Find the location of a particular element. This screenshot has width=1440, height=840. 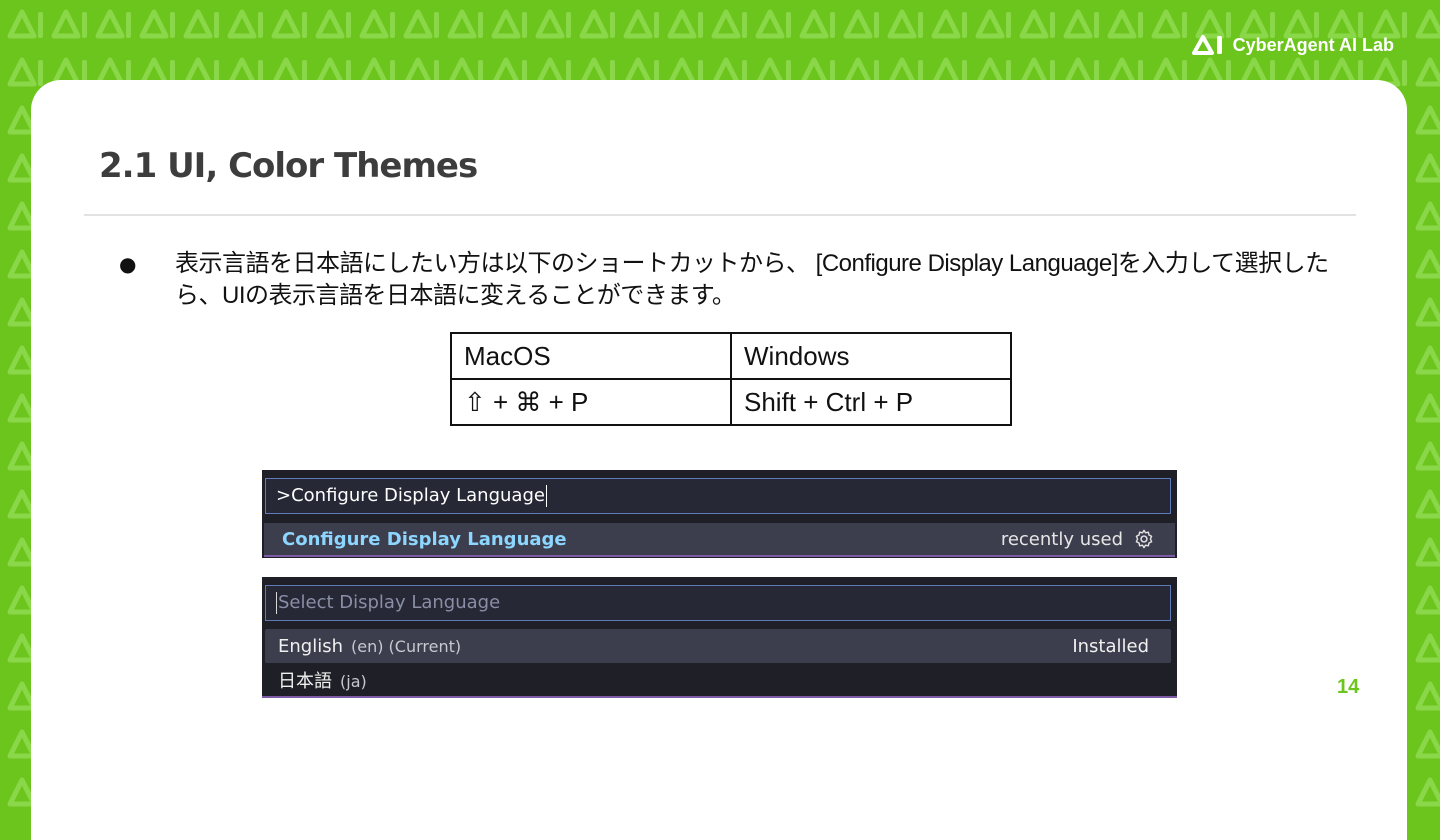

slide-title: 2.1 UI, Color Themes is located at coordinates (288, 166).